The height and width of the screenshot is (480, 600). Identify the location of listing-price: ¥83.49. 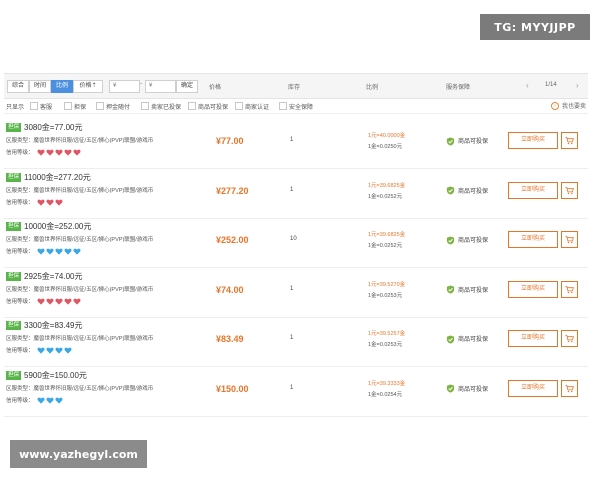
(230, 339).